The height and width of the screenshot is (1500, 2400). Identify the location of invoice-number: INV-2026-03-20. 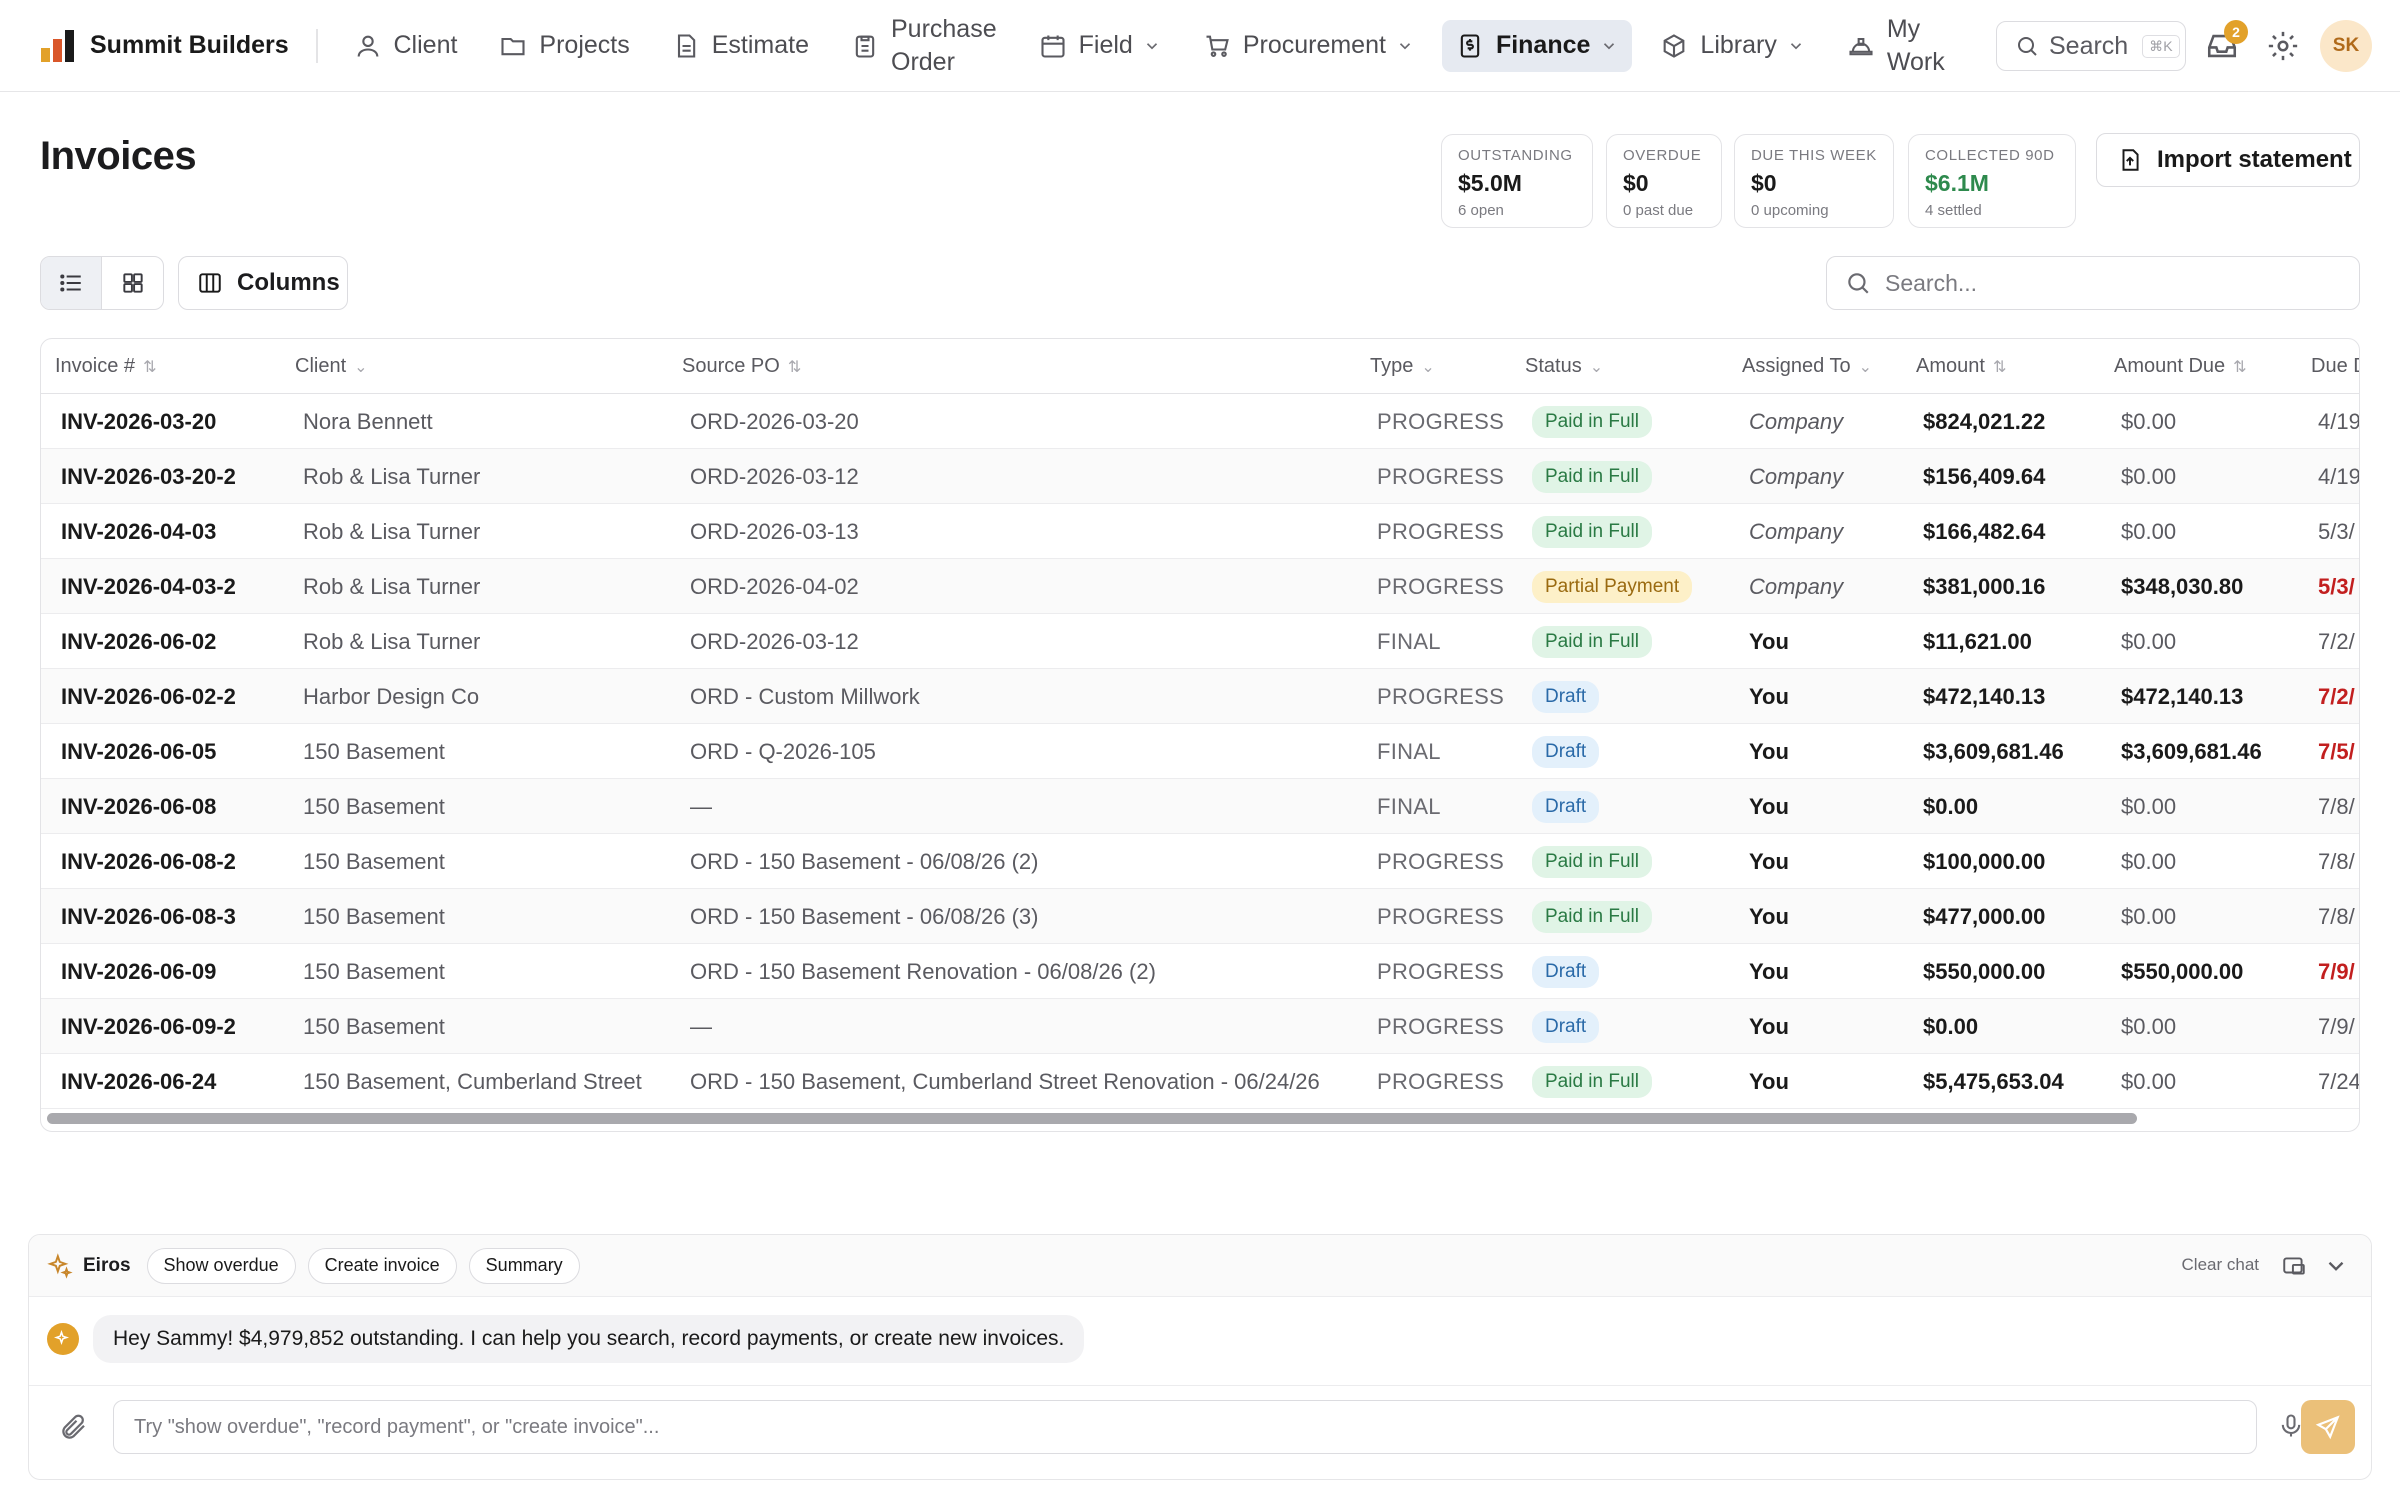
(138, 421).